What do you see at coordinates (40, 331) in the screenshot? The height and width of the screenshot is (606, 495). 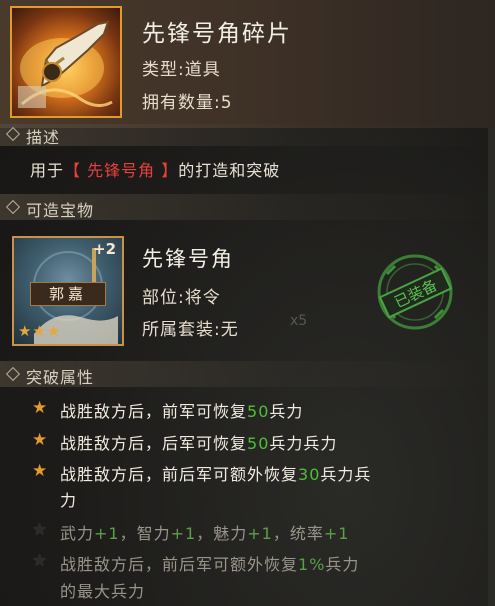 I see `treasure-stars: ★★★` at bounding box center [40, 331].